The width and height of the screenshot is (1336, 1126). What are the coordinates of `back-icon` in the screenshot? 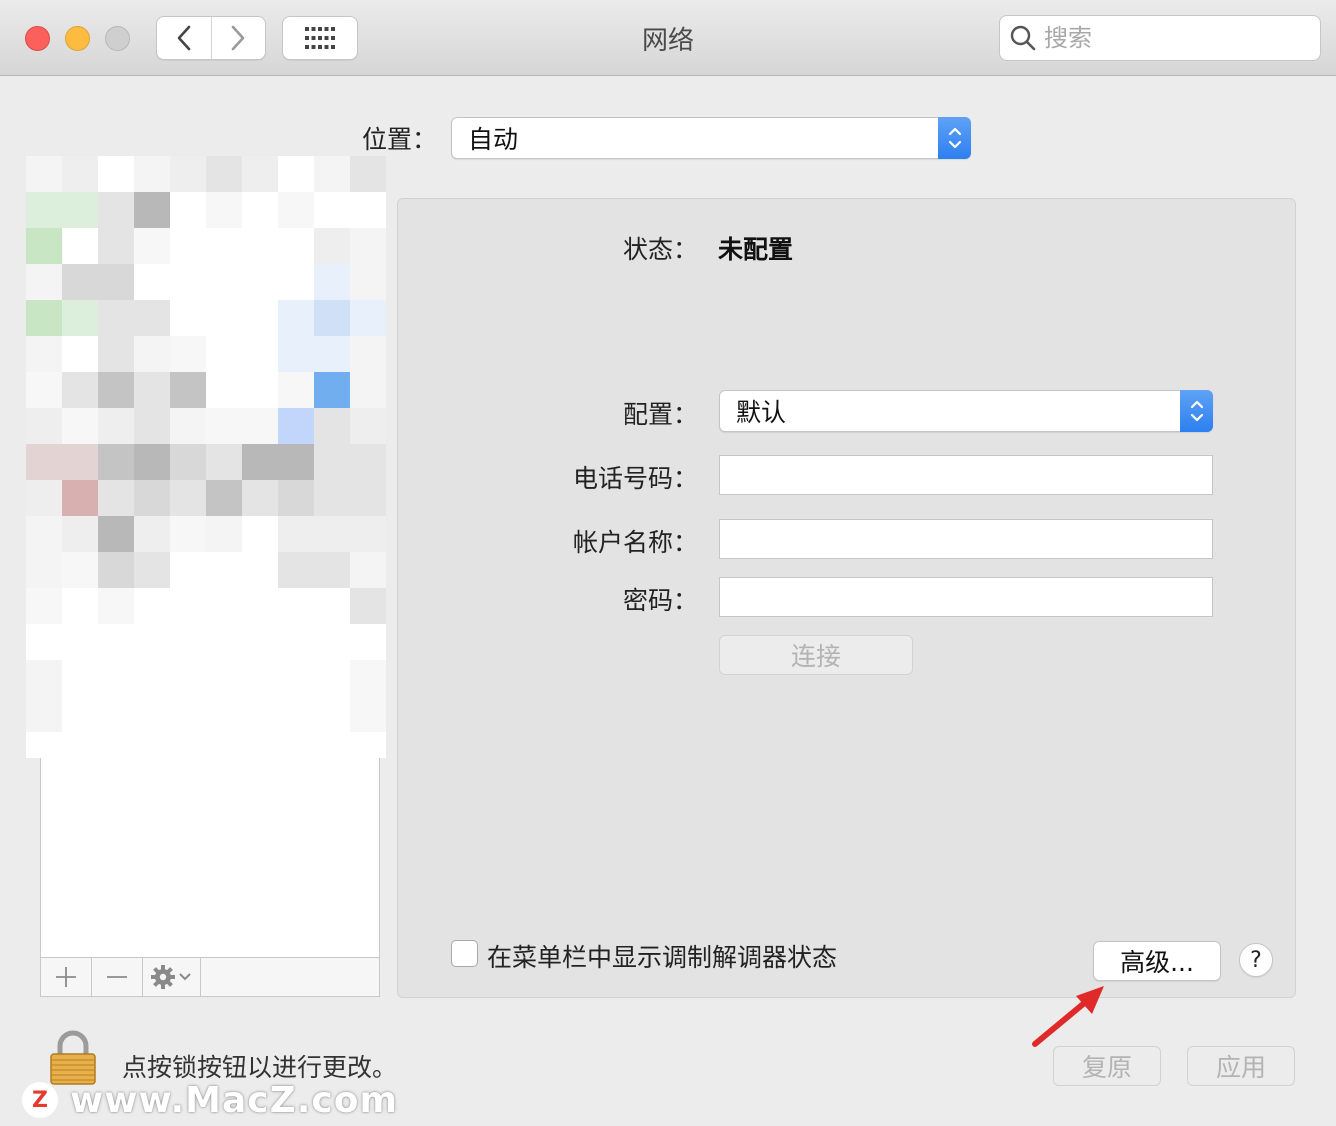 It's located at (184, 38).